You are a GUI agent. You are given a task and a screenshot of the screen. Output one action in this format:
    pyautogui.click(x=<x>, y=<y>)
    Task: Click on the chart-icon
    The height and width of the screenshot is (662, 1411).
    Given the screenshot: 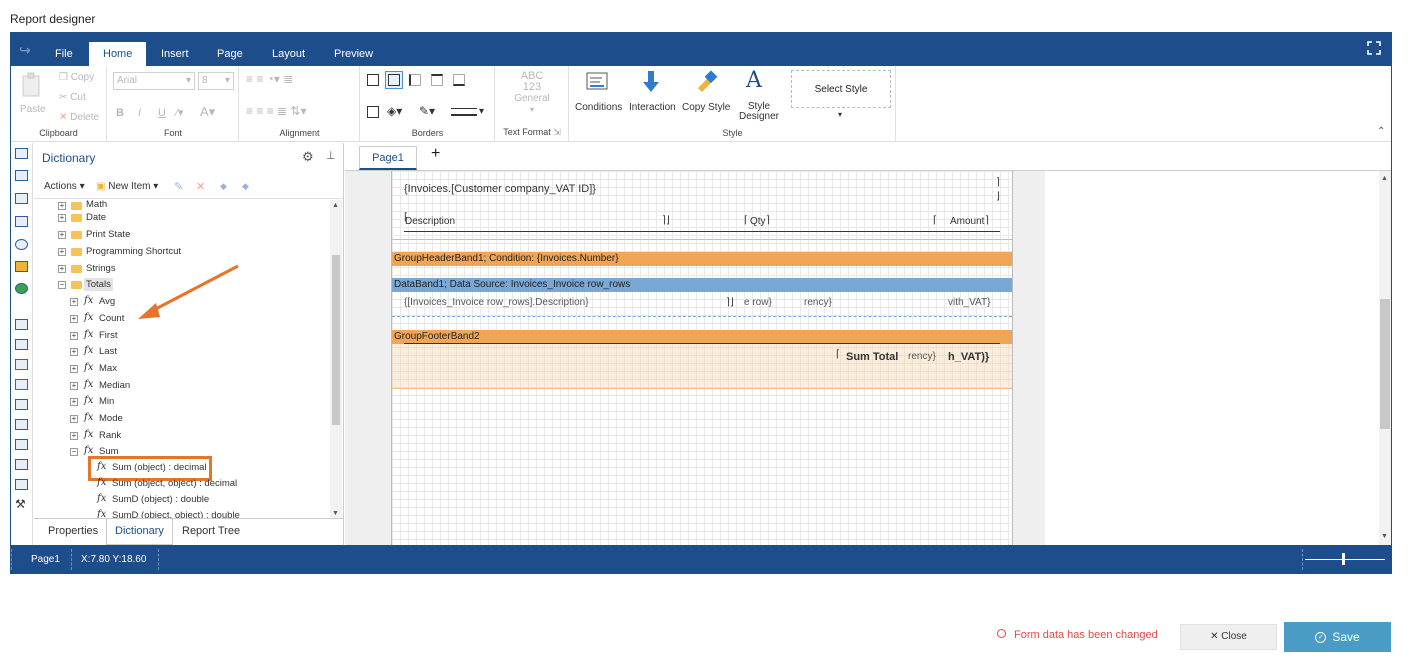 What is the action you would take?
    pyautogui.click(x=21, y=266)
    